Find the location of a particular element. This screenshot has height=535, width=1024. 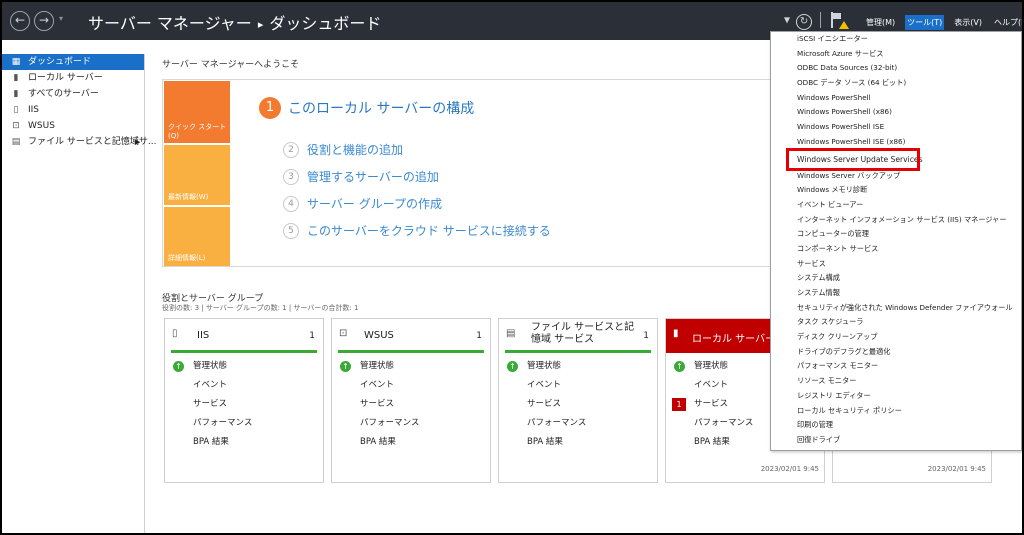

card-header: ⊡ WSUS 1 is located at coordinates (411, 336).